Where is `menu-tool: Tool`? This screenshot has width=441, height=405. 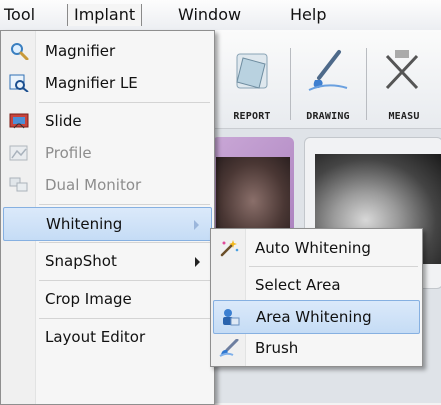
menu-tool: Tool is located at coordinates (19, 15).